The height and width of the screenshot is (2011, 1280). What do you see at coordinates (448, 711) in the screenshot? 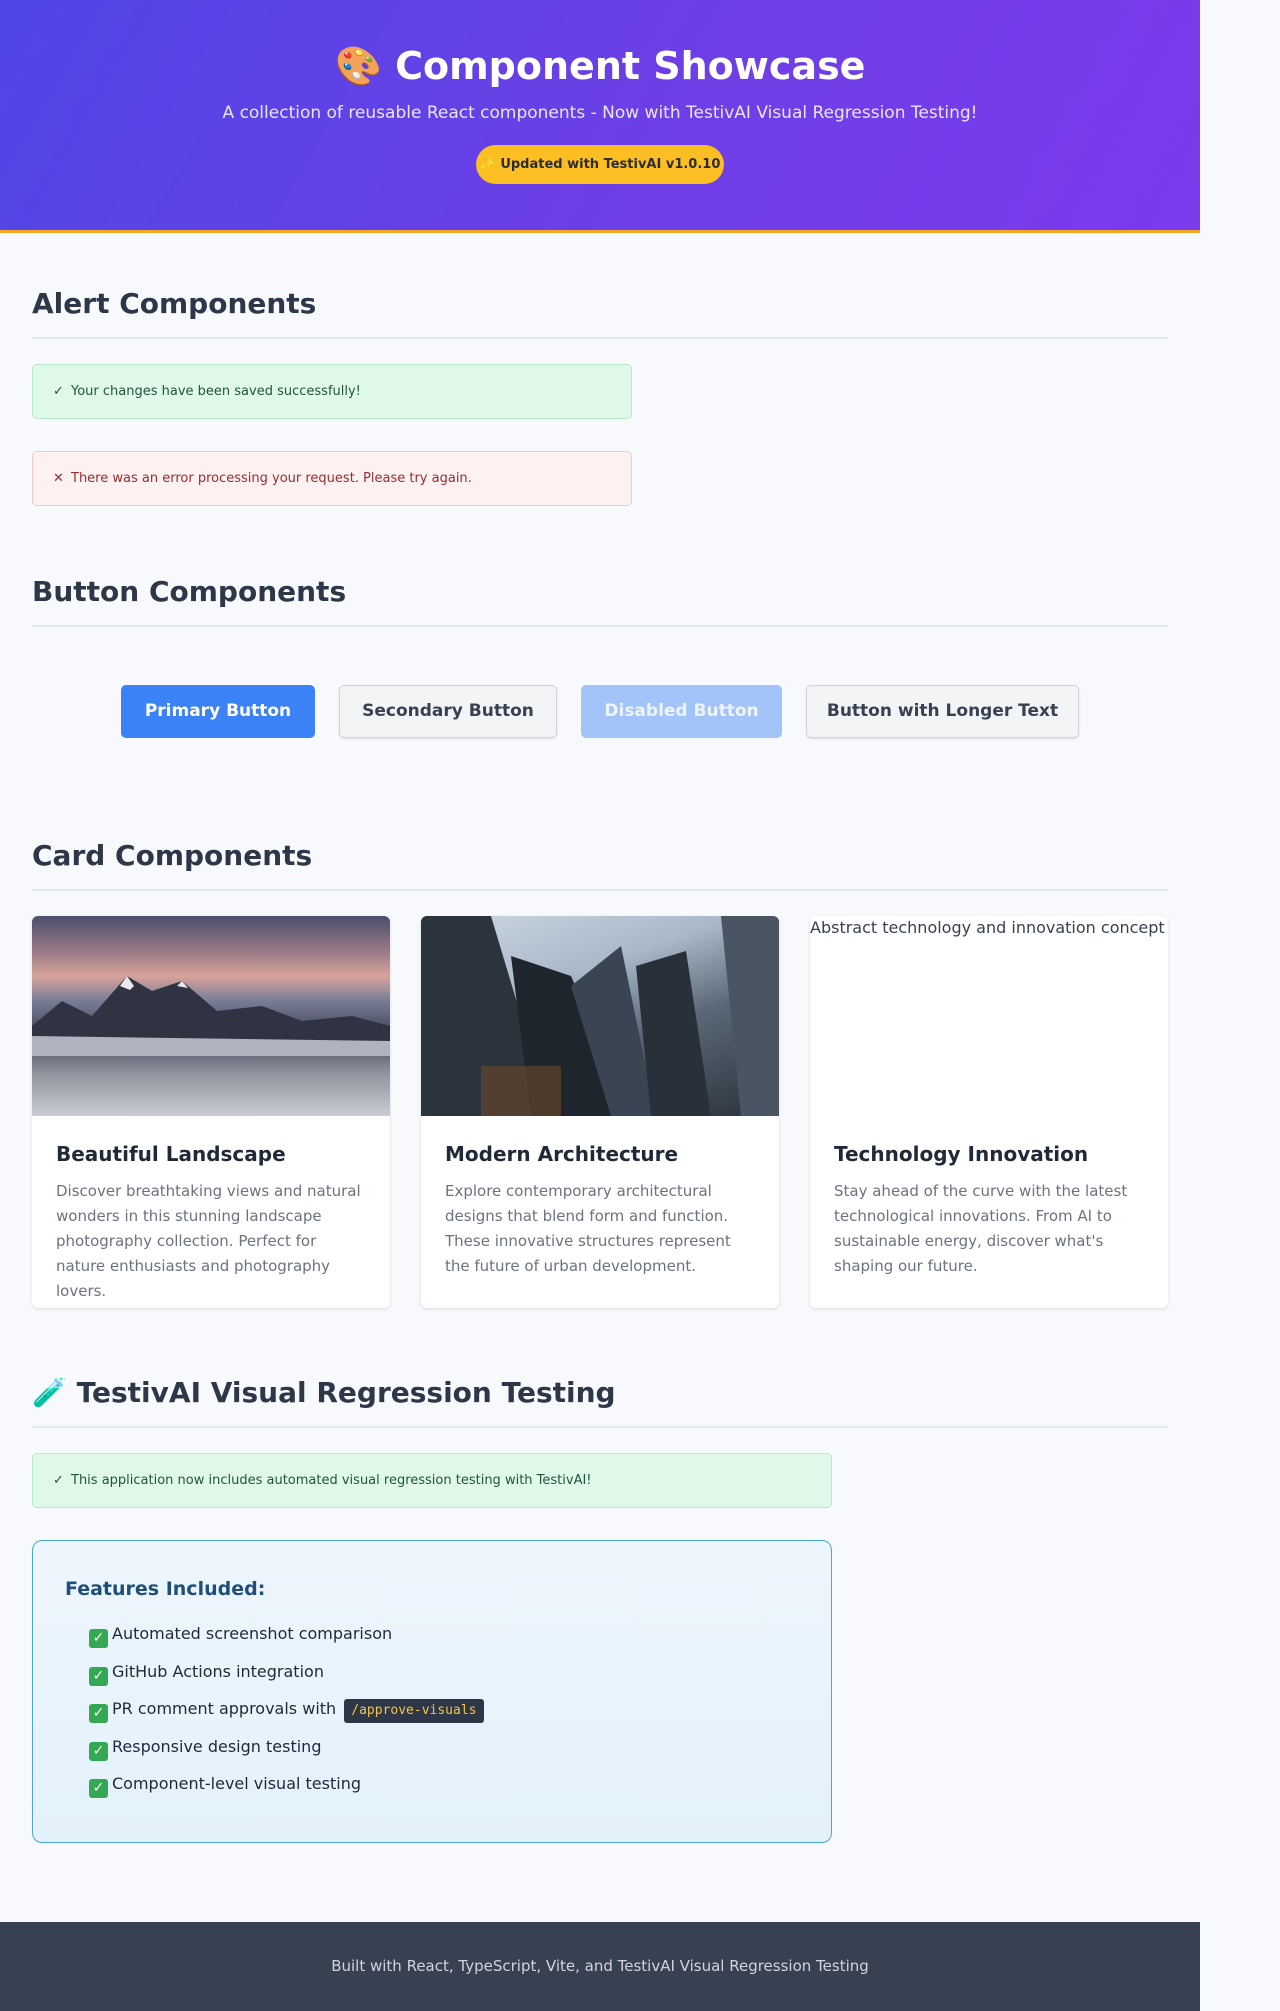
I see `secondary-button: Secondary Button` at bounding box center [448, 711].